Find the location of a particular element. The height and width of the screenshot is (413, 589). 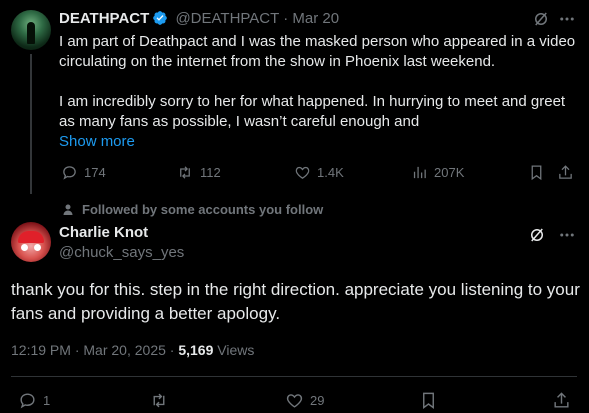

parent-date: Mar 20 is located at coordinates (315, 18).